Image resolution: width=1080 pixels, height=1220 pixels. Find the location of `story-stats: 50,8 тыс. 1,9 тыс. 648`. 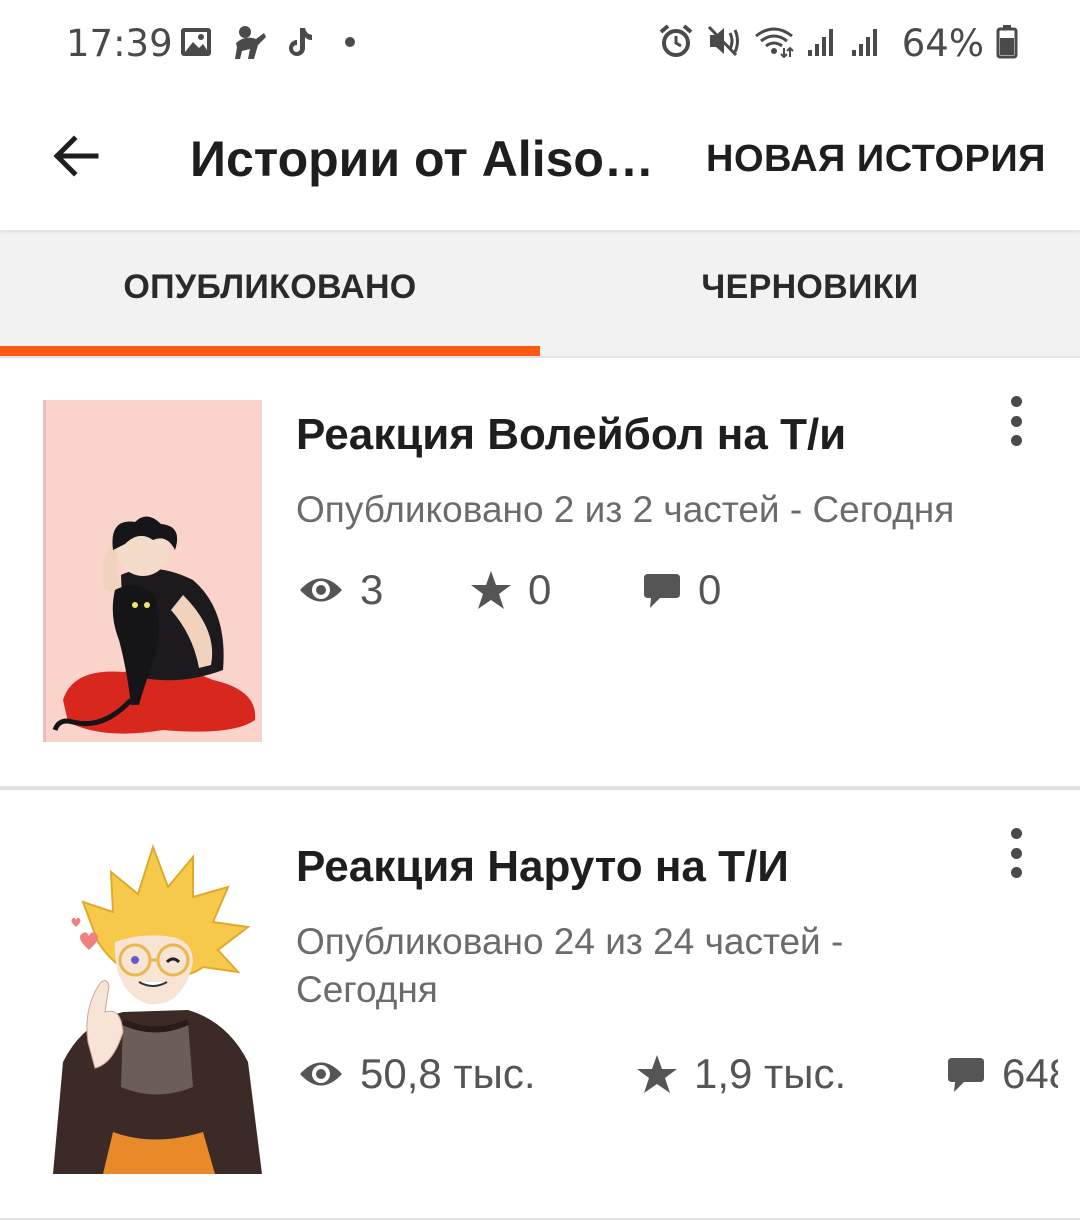

story-stats: 50,8 тыс. 1,9 тыс. 648 is located at coordinates (678, 1074).